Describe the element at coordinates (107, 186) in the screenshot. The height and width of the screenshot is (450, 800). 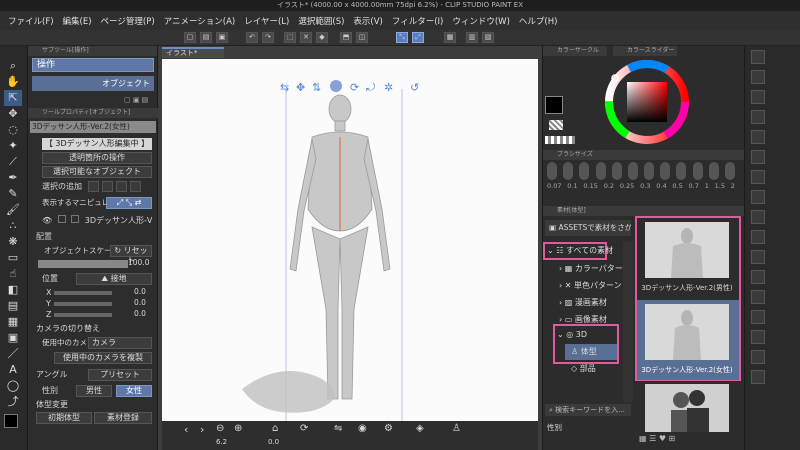
I see `selection-add-button` at that location.